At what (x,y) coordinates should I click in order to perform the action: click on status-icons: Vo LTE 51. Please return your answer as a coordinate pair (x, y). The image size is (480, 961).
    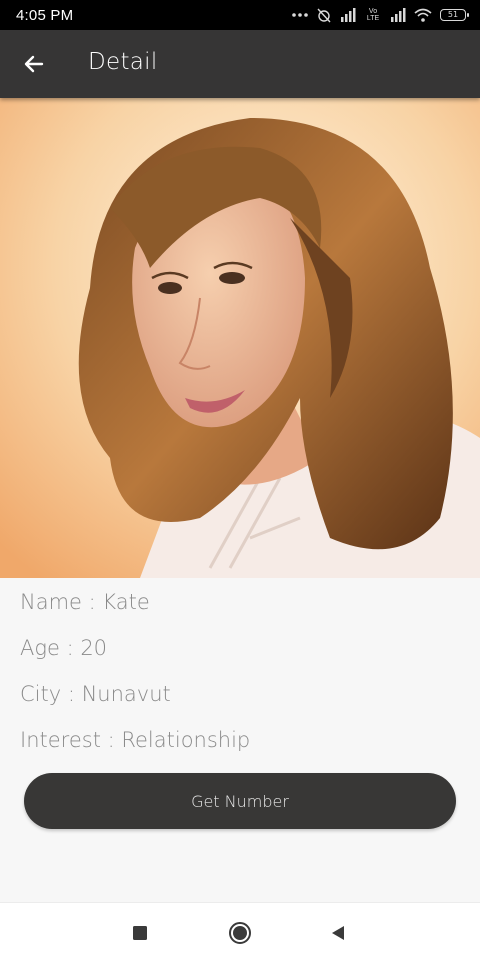
    Looking at the image, I should click on (380, 15).